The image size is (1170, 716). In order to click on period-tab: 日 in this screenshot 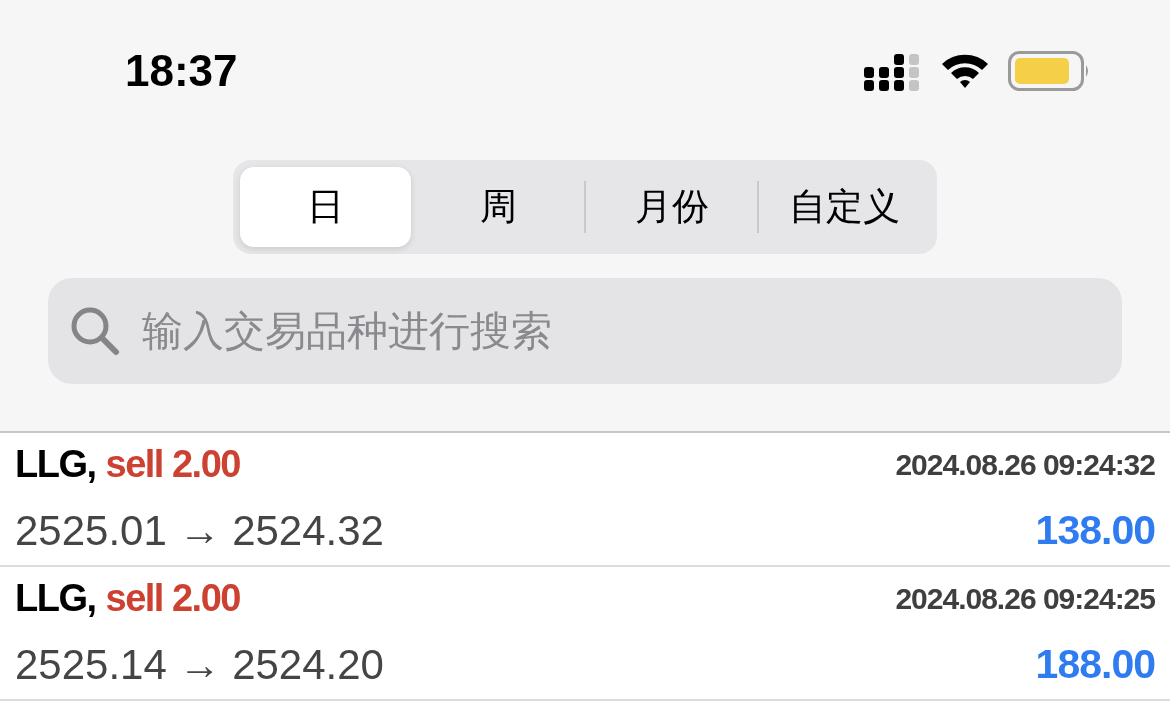, I will do `click(325, 207)`.